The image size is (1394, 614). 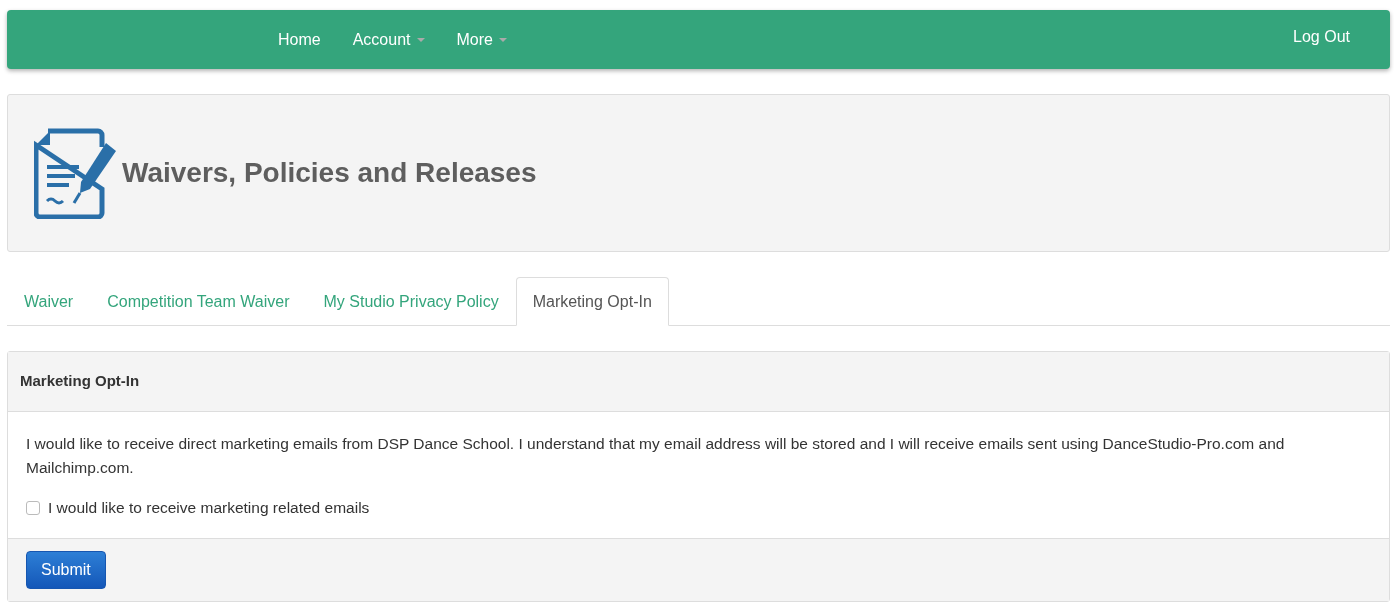 I want to click on logout-link: Log Out, so click(x=1321, y=37).